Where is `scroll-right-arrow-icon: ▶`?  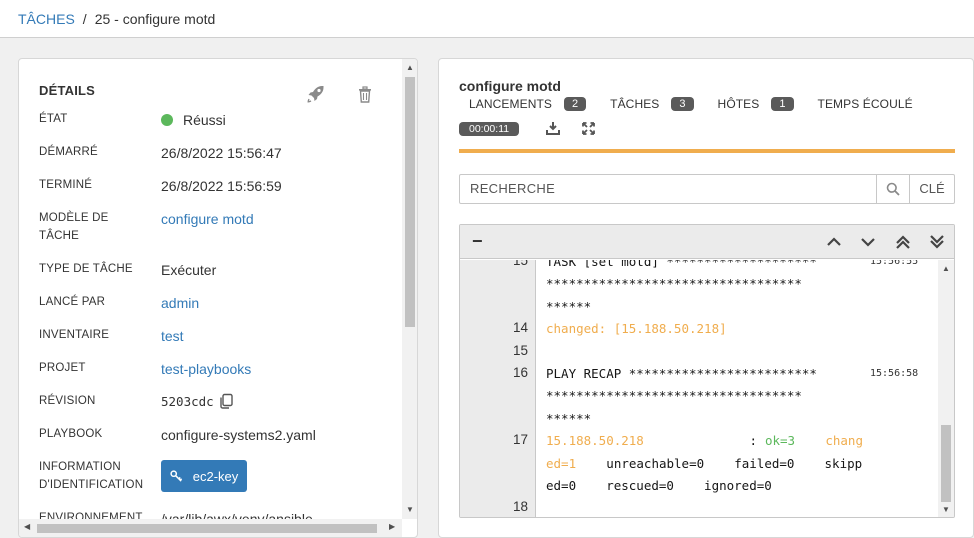 scroll-right-arrow-icon: ▶ is located at coordinates (392, 526).